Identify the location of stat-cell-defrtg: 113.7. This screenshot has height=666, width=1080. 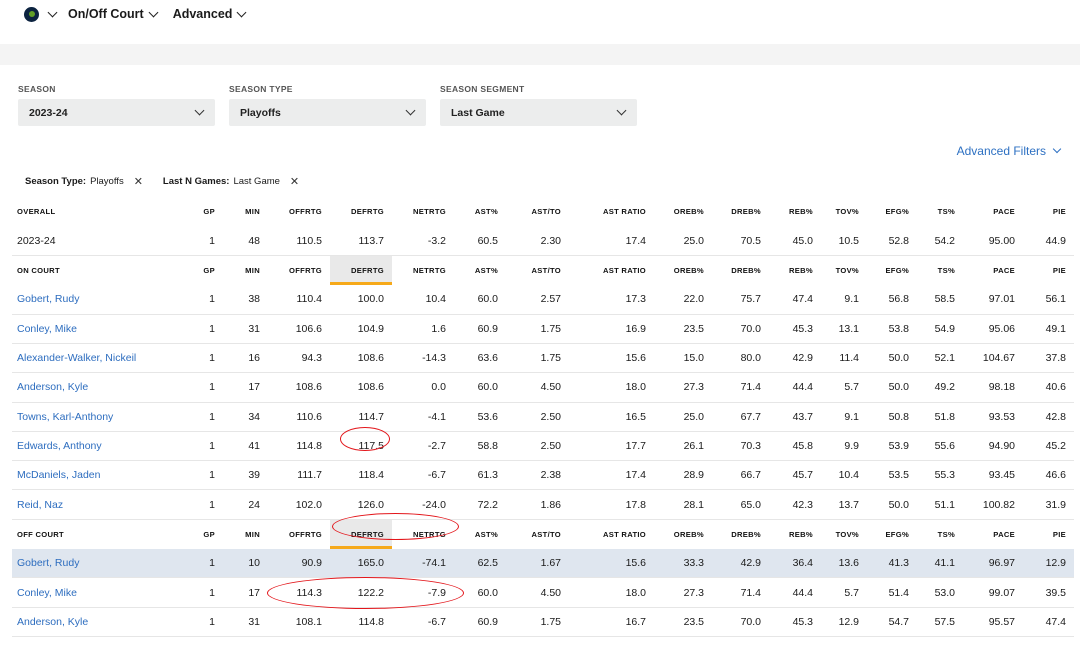
(361, 241).